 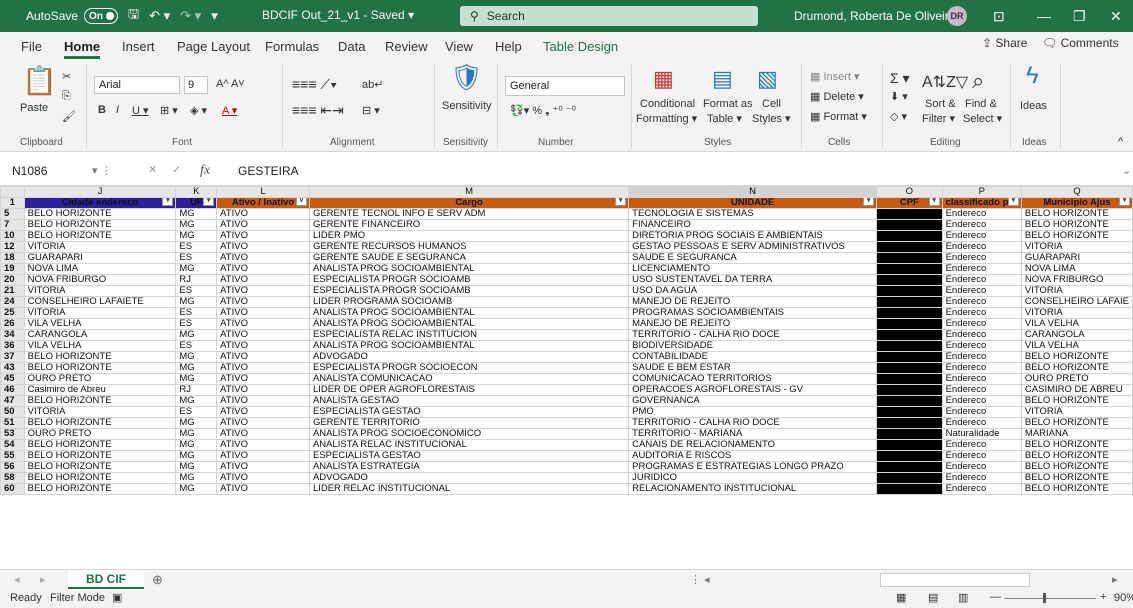 I want to click on zoom-slider, so click(x=1050, y=598).